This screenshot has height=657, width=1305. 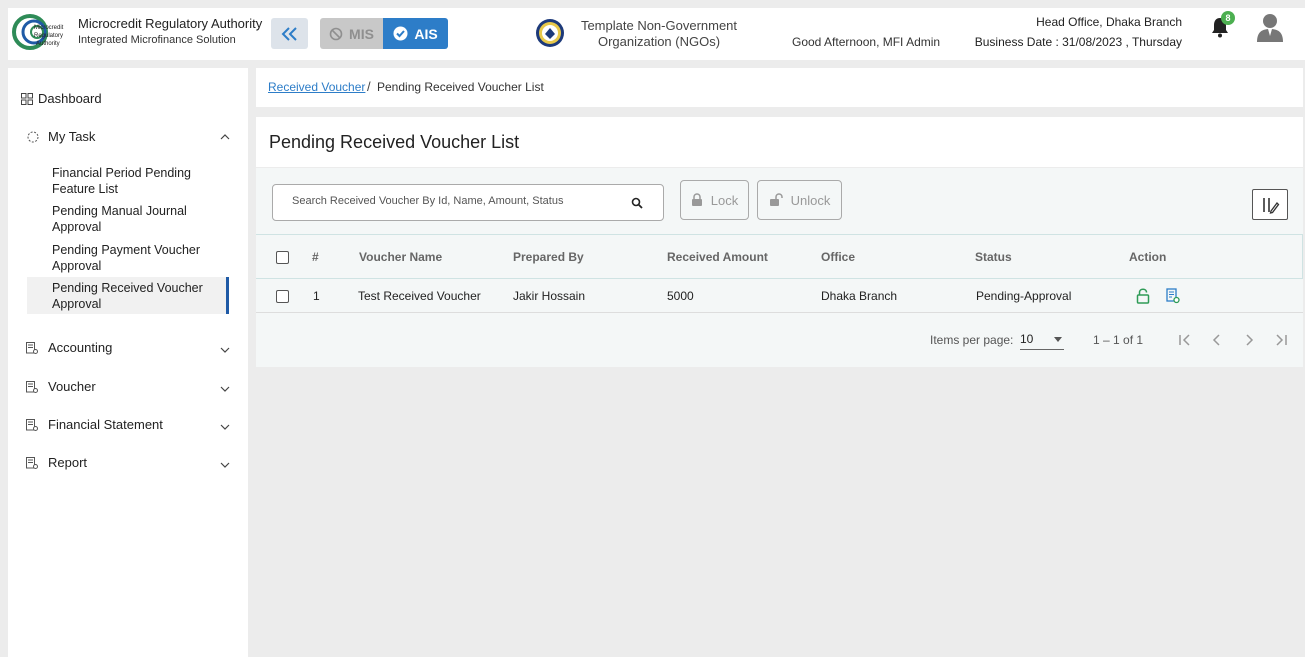 I want to click on row-checkbox, so click(x=282, y=296).